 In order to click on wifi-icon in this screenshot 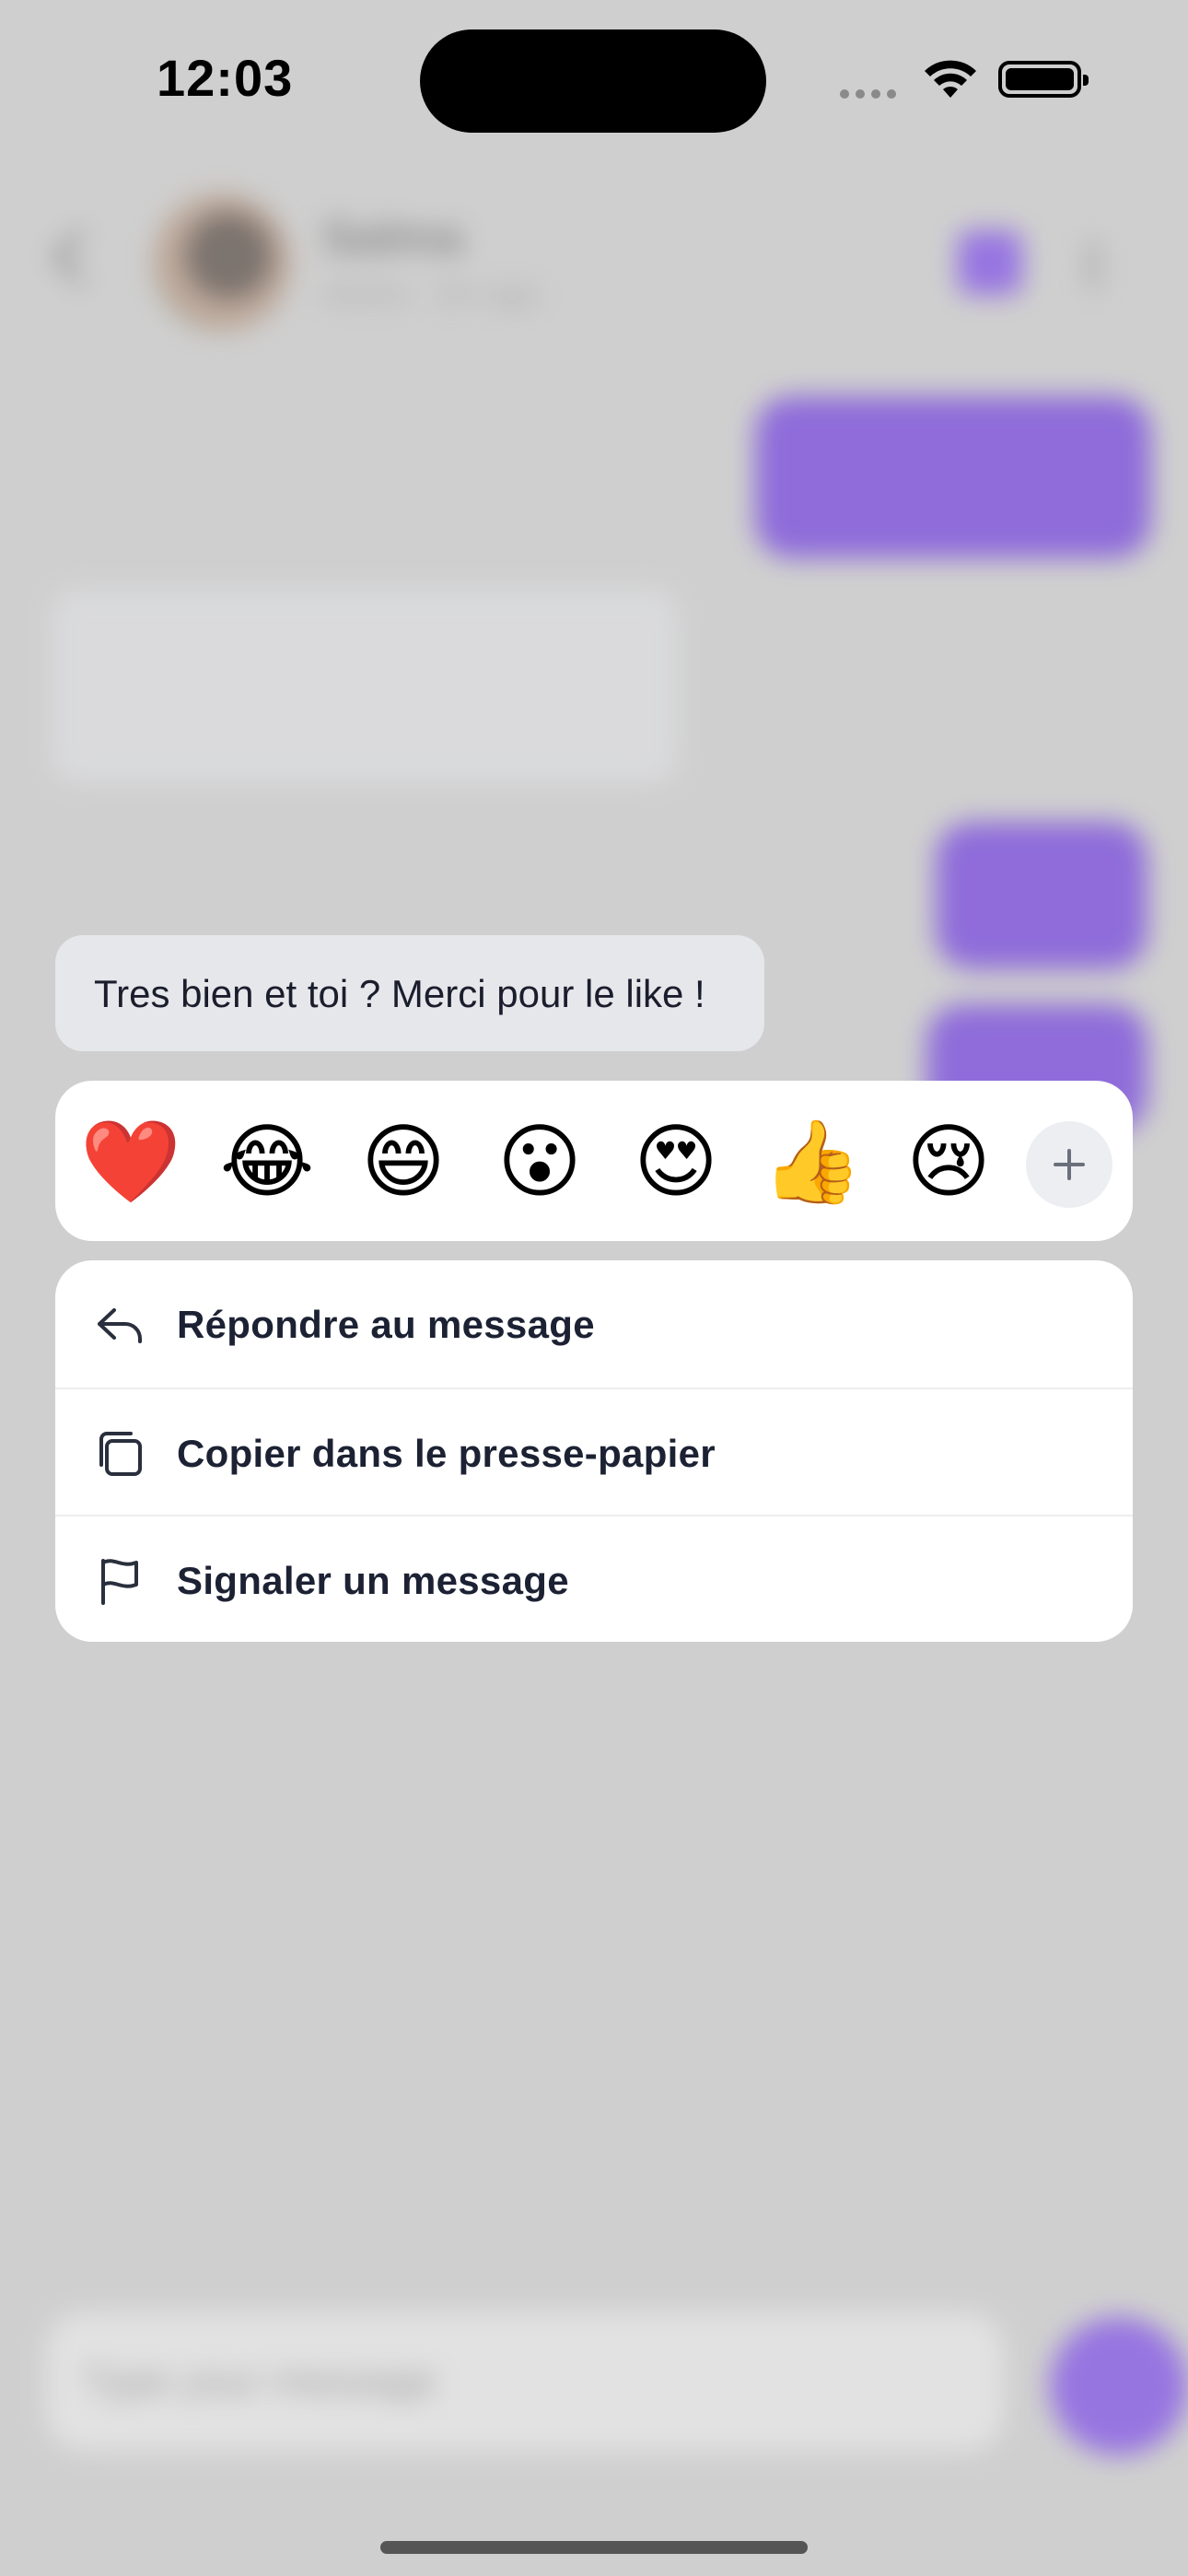, I will do `click(951, 79)`.